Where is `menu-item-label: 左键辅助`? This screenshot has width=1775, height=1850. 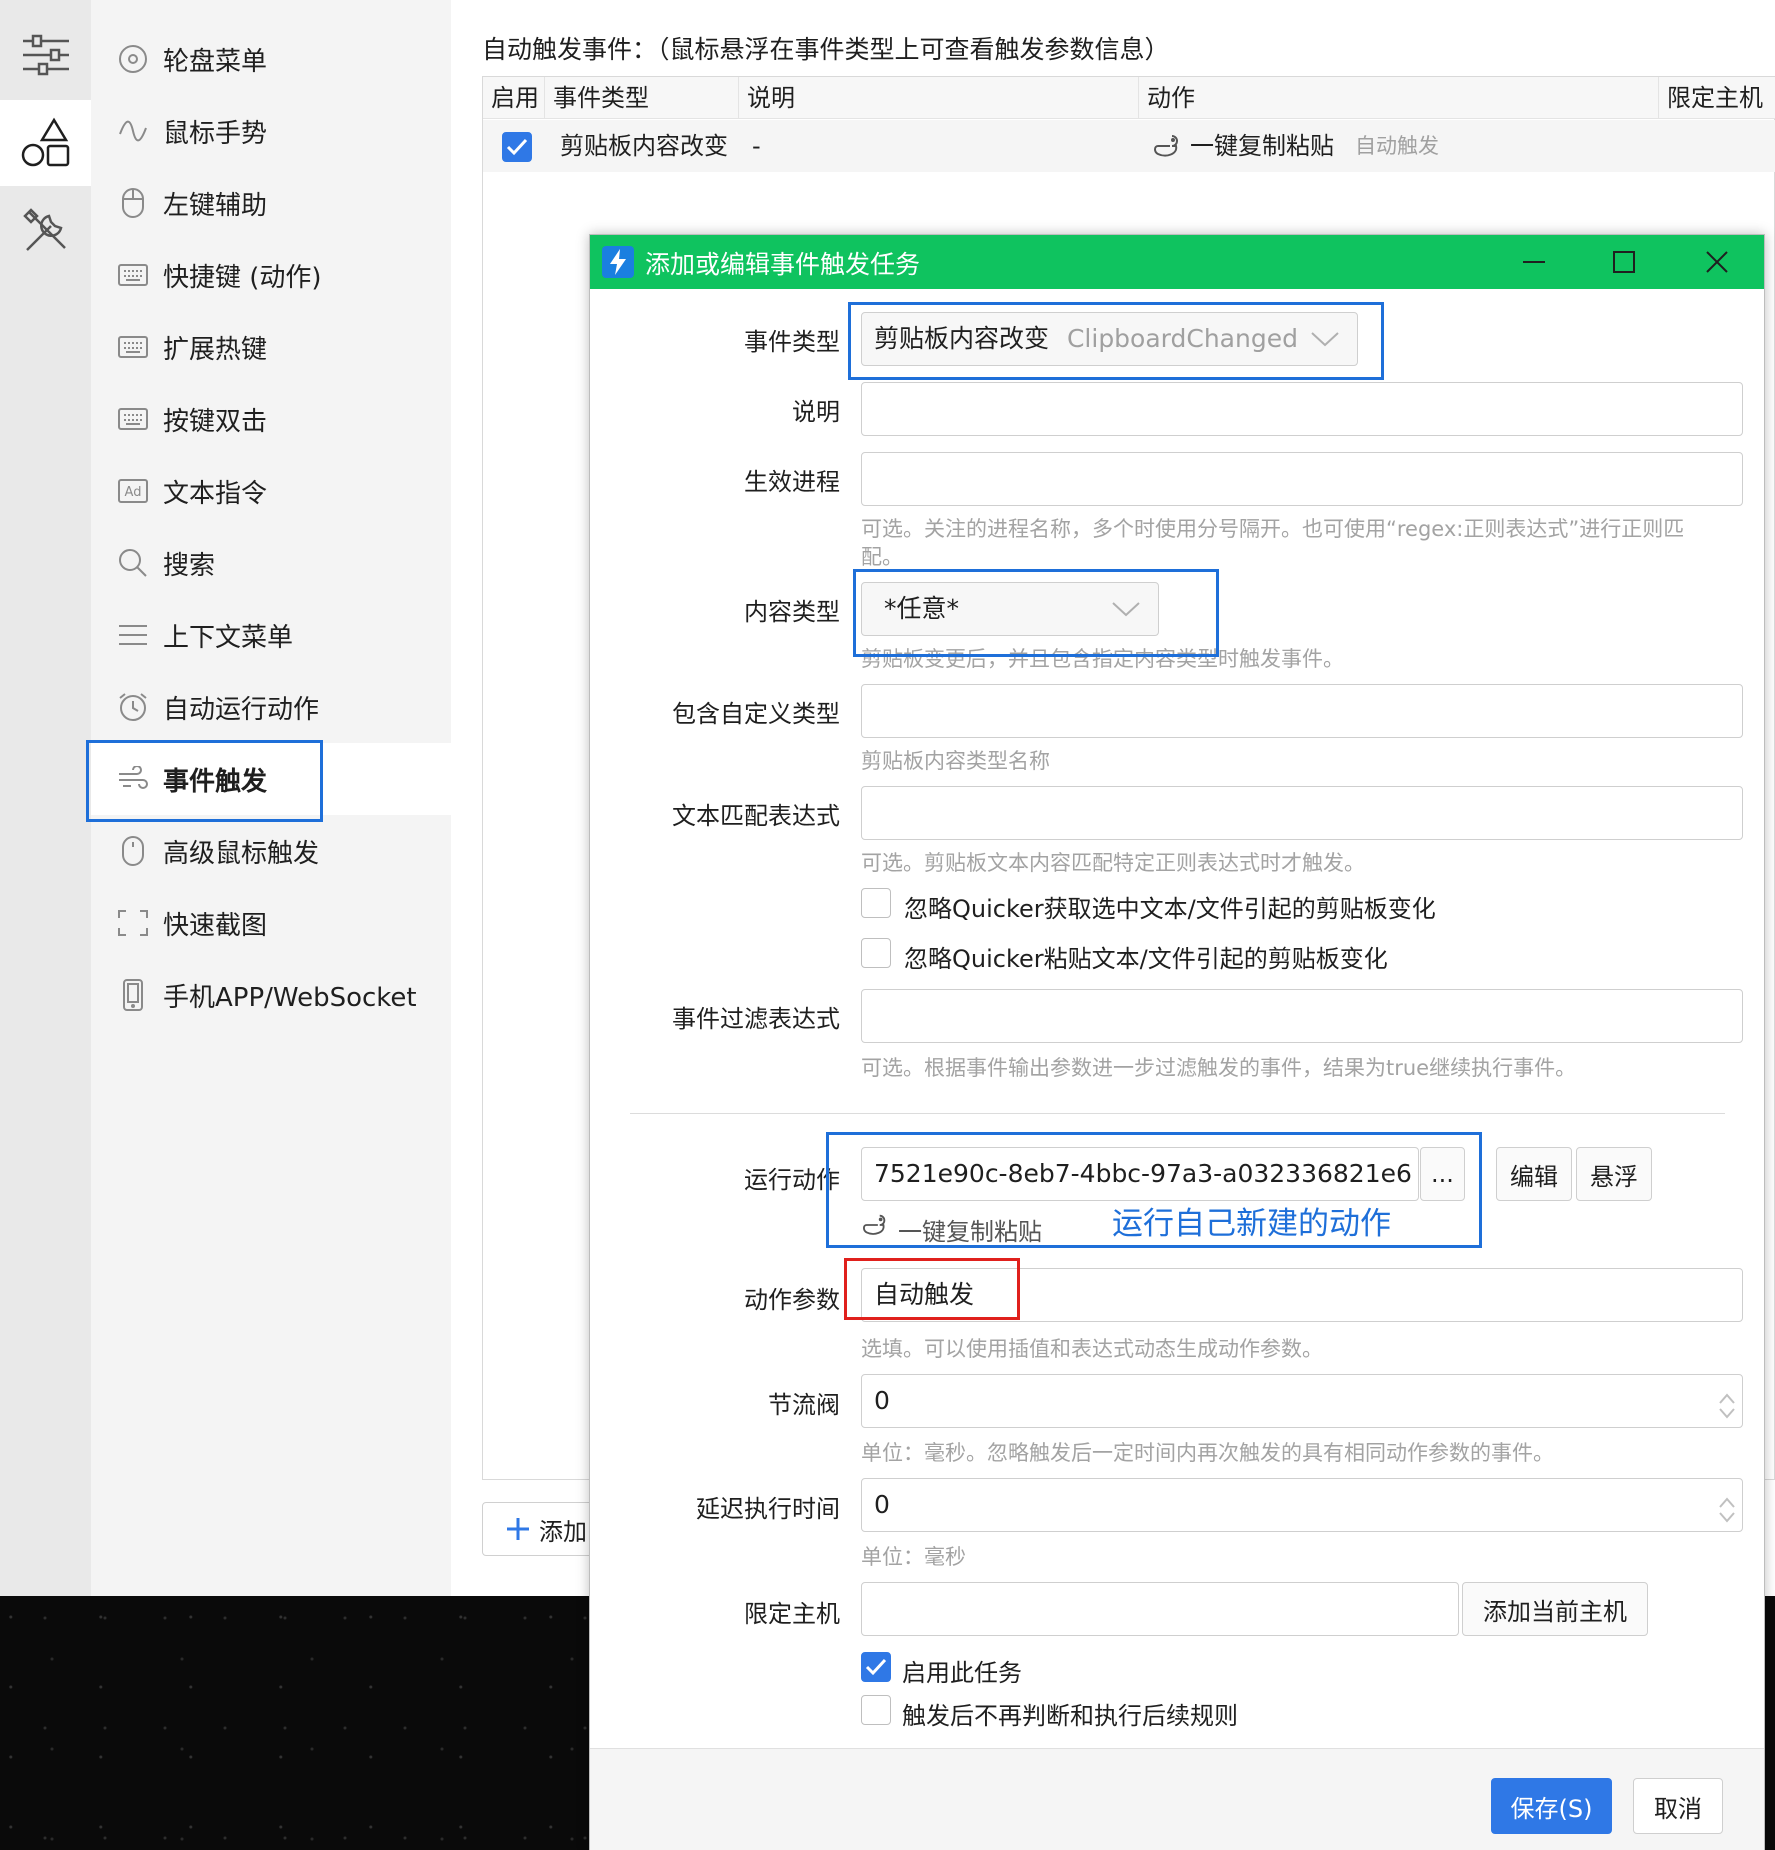 menu-item-label: 左键辅助 is located at coordinates (215, 205).